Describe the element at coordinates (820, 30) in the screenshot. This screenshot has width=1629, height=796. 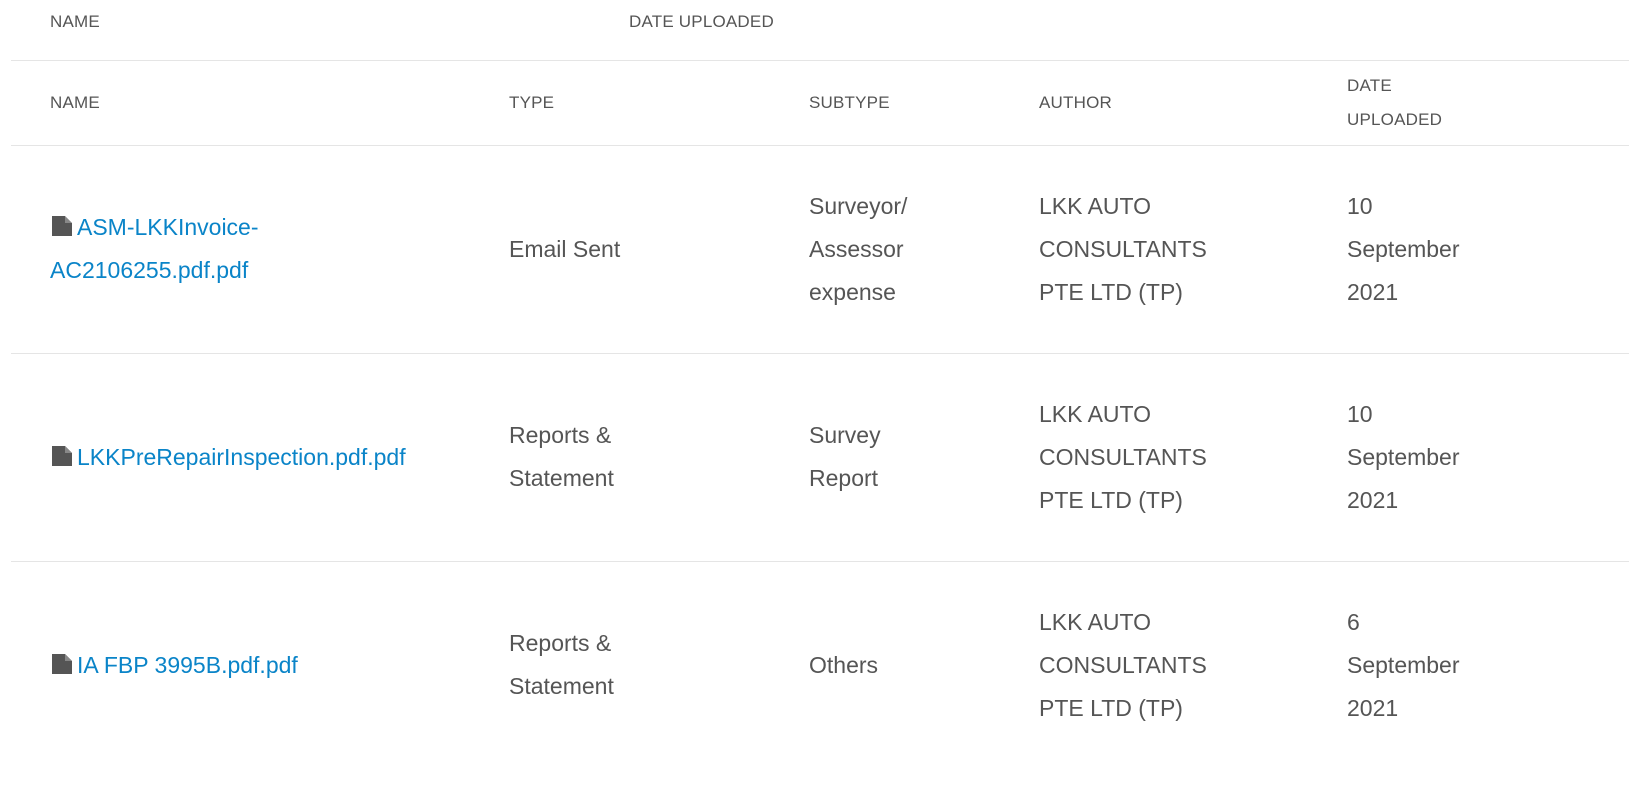
I see `collapsed-table-header: NAME DATE UPLOADED` at that location.